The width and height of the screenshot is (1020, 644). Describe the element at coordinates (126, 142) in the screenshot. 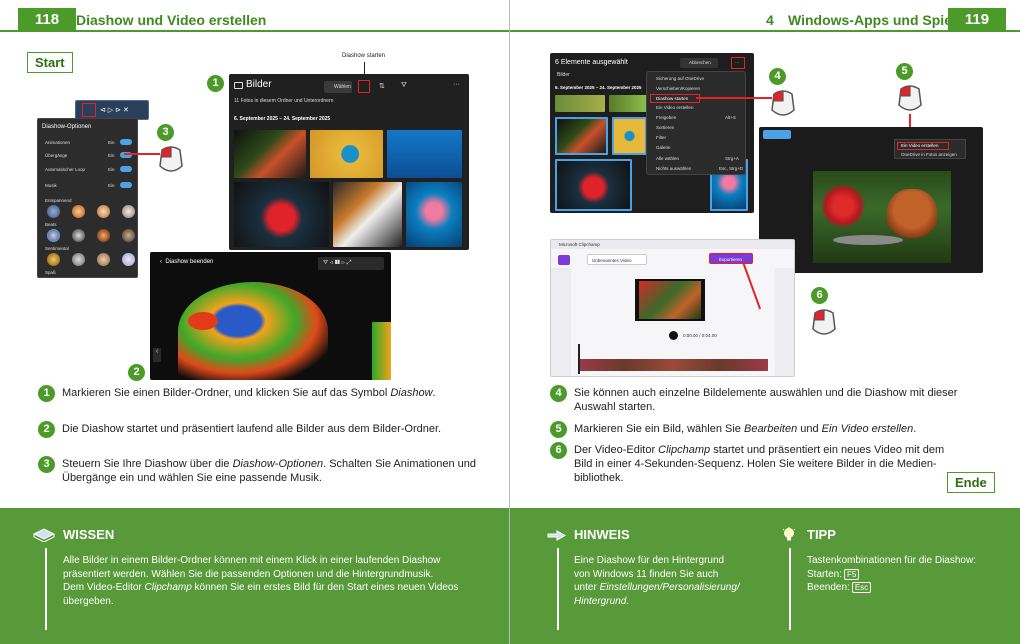

I see `toggle-animationen` at that location.